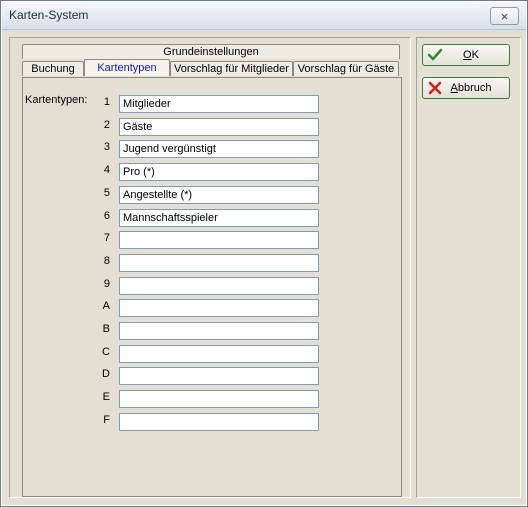 Image resolution: width=528 pixels, height=507 pixels. I want to click on close-button: ×, so click(504, 16).